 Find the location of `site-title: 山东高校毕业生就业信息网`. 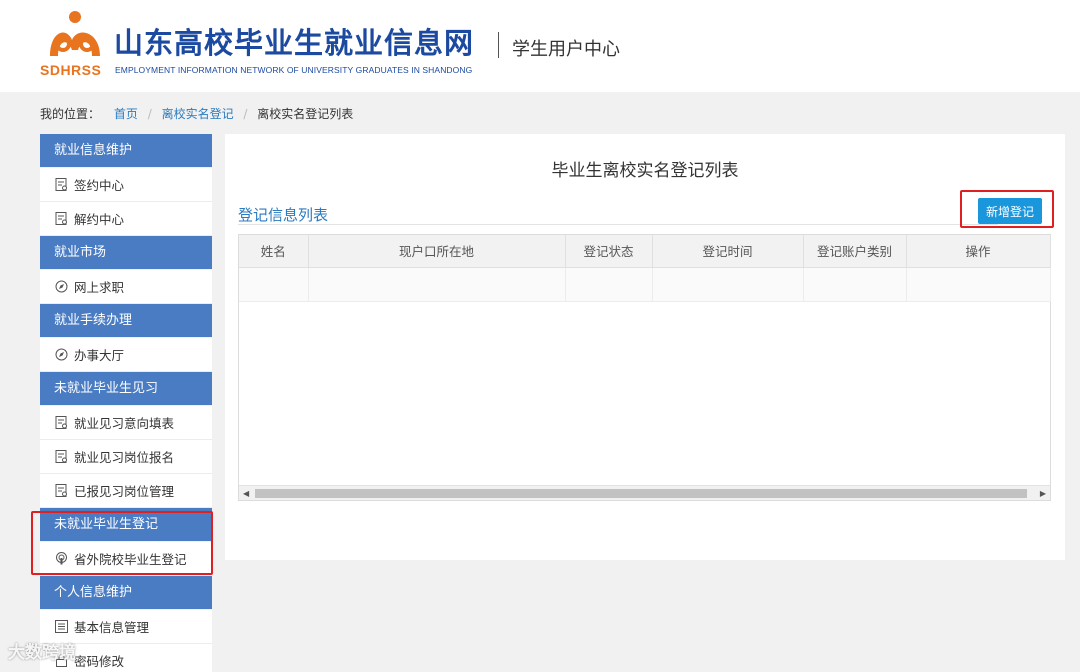

site-title: 山东高校毕业生就业信息网 is located at coordinates (294, 41).